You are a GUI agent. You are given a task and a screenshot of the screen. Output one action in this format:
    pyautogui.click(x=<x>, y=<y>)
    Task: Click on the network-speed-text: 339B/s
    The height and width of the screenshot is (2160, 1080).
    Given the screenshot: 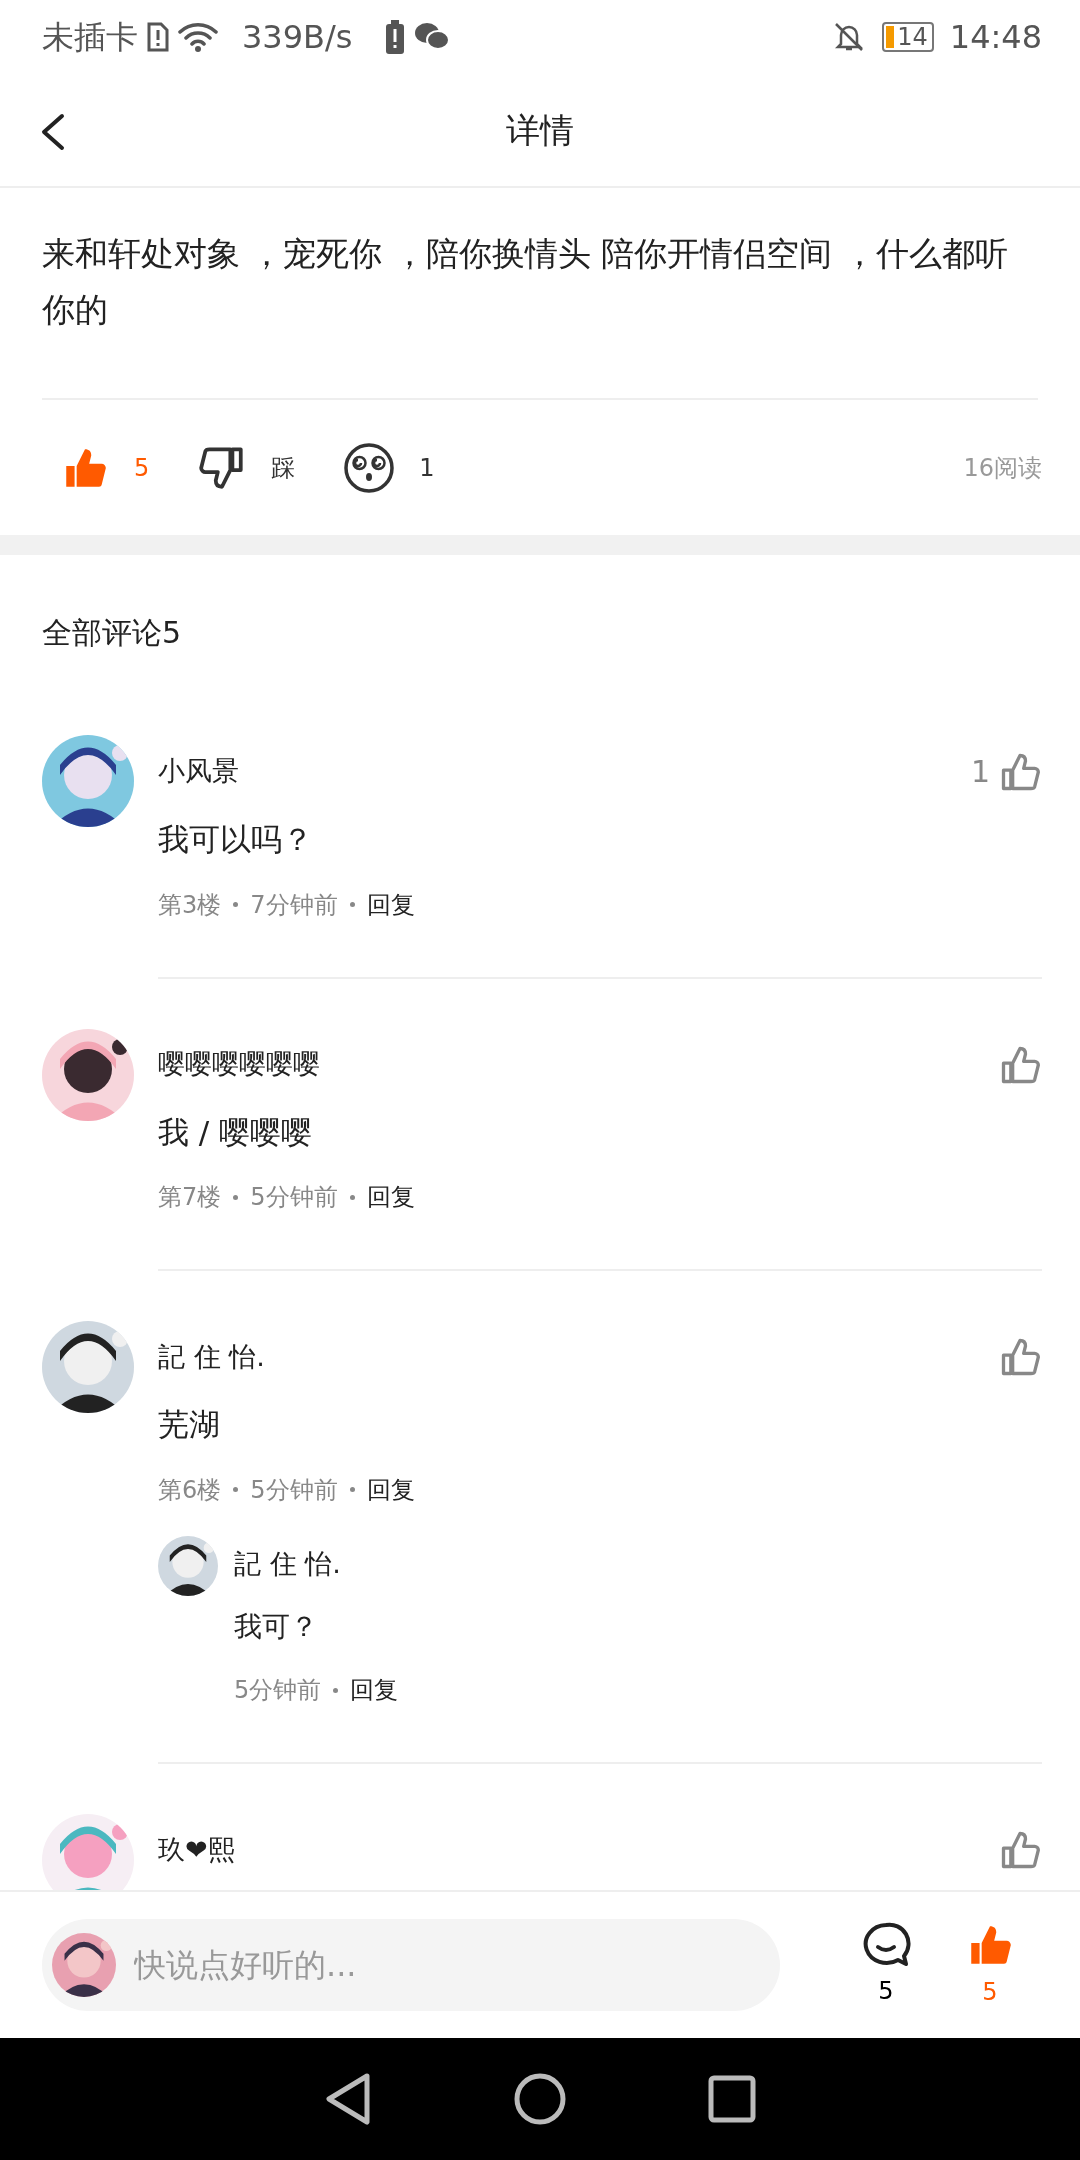 What is the action you would take?
    pyautogui.click(x=297, y=38)
    